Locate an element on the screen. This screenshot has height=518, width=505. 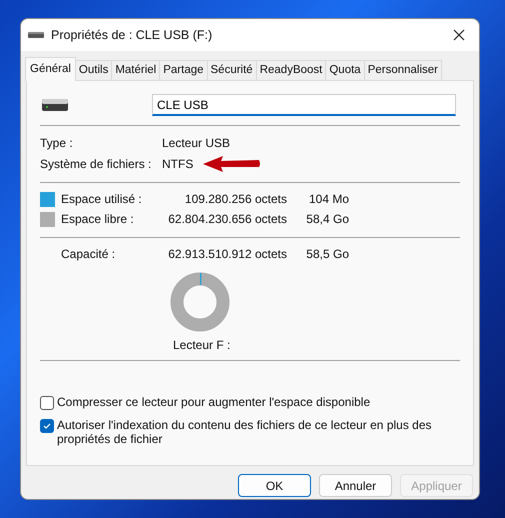
capacity-size: 58,5 Go is located at coordinates (327, 254).